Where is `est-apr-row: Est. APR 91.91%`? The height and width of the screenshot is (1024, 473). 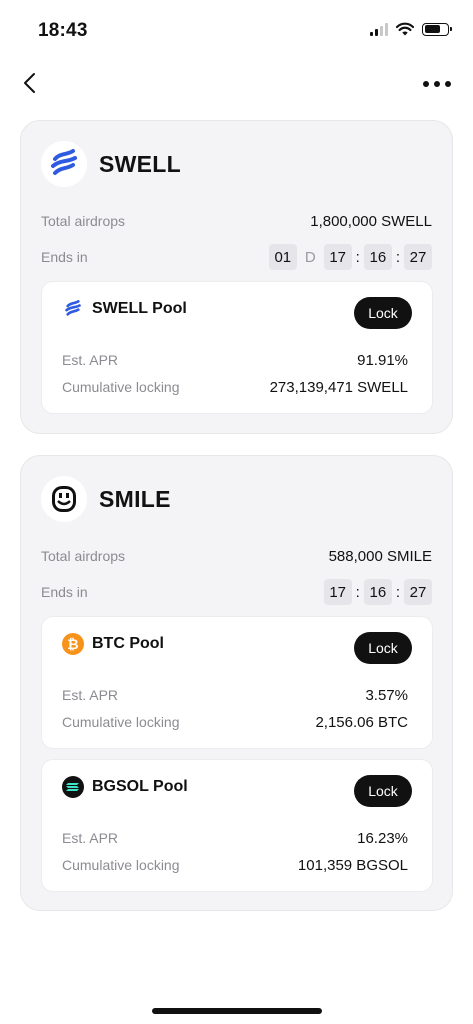 est-apr-row: Est. APR 91.91% is located at coordinates (235, 360).